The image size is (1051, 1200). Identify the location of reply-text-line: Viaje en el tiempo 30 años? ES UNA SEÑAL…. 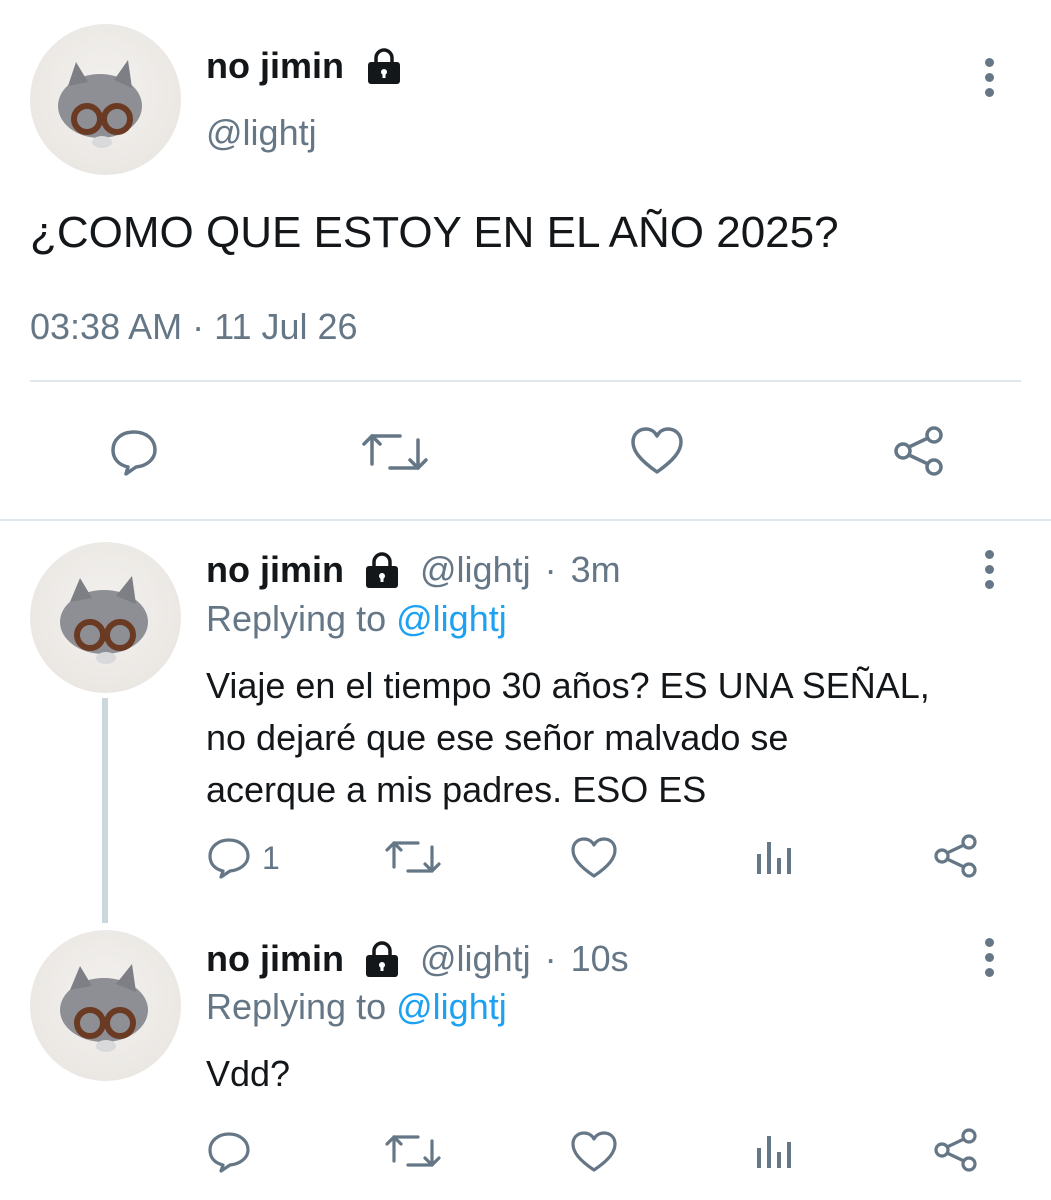
(568, 685).